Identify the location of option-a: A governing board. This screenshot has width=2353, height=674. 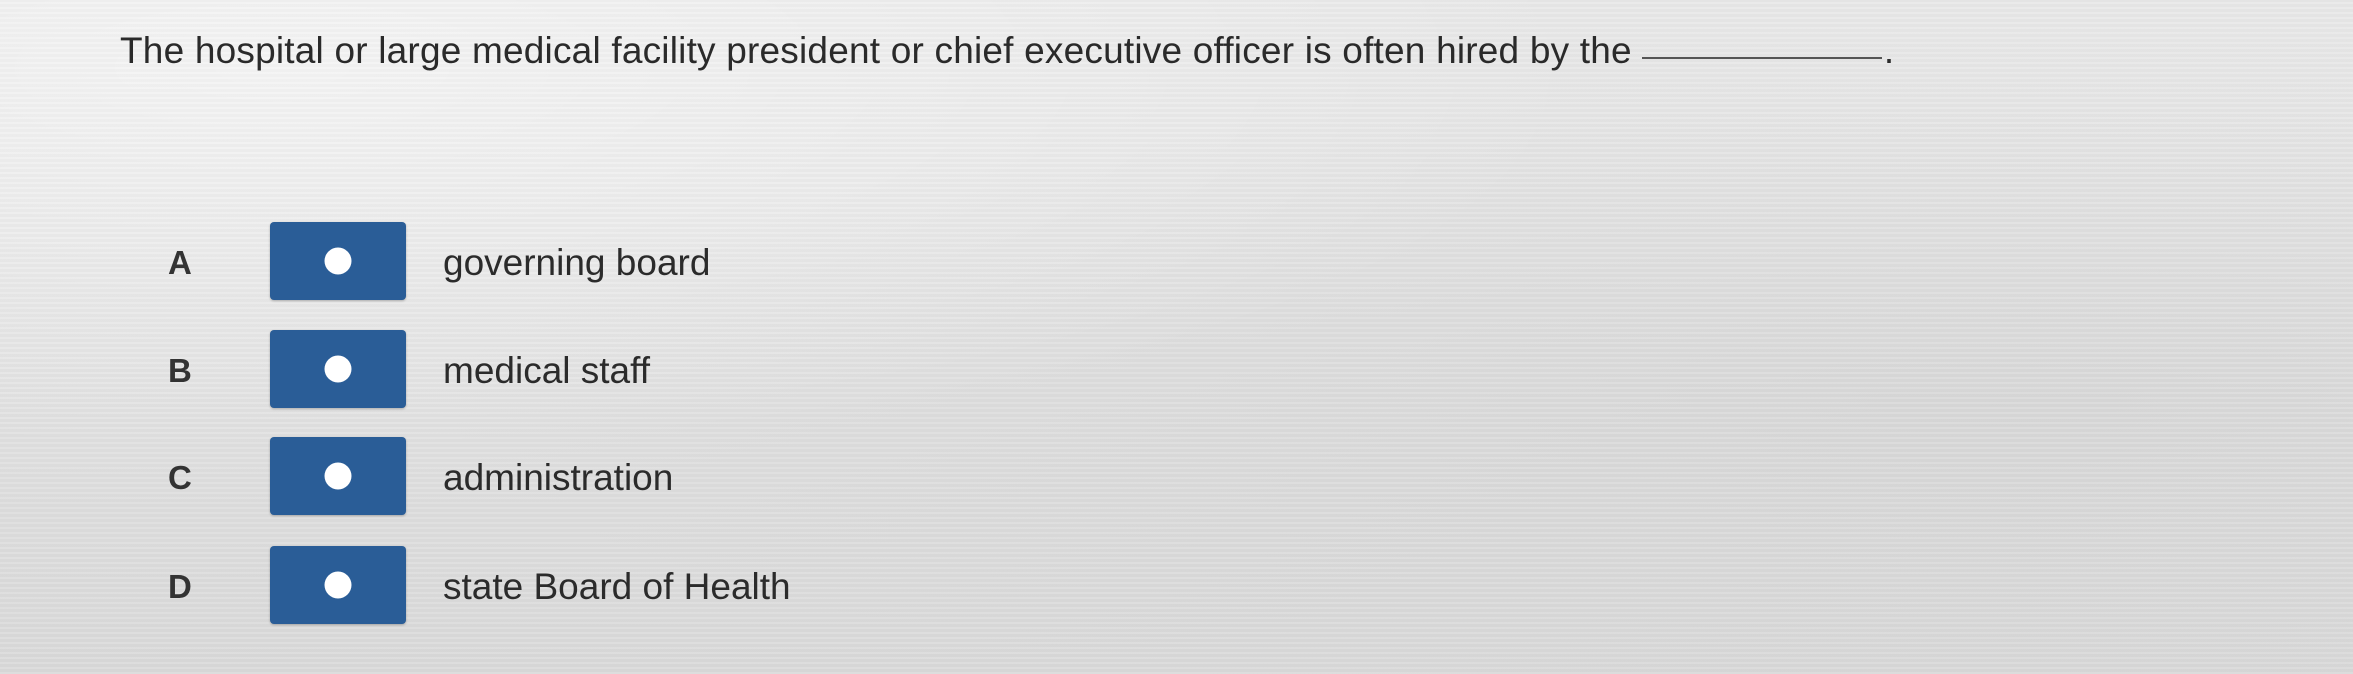
(600, 263).